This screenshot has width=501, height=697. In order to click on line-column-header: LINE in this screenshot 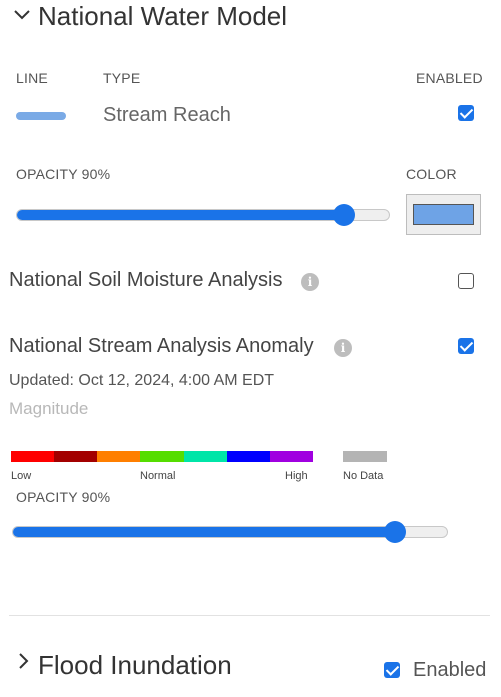, I will do `click(32, 78)`.